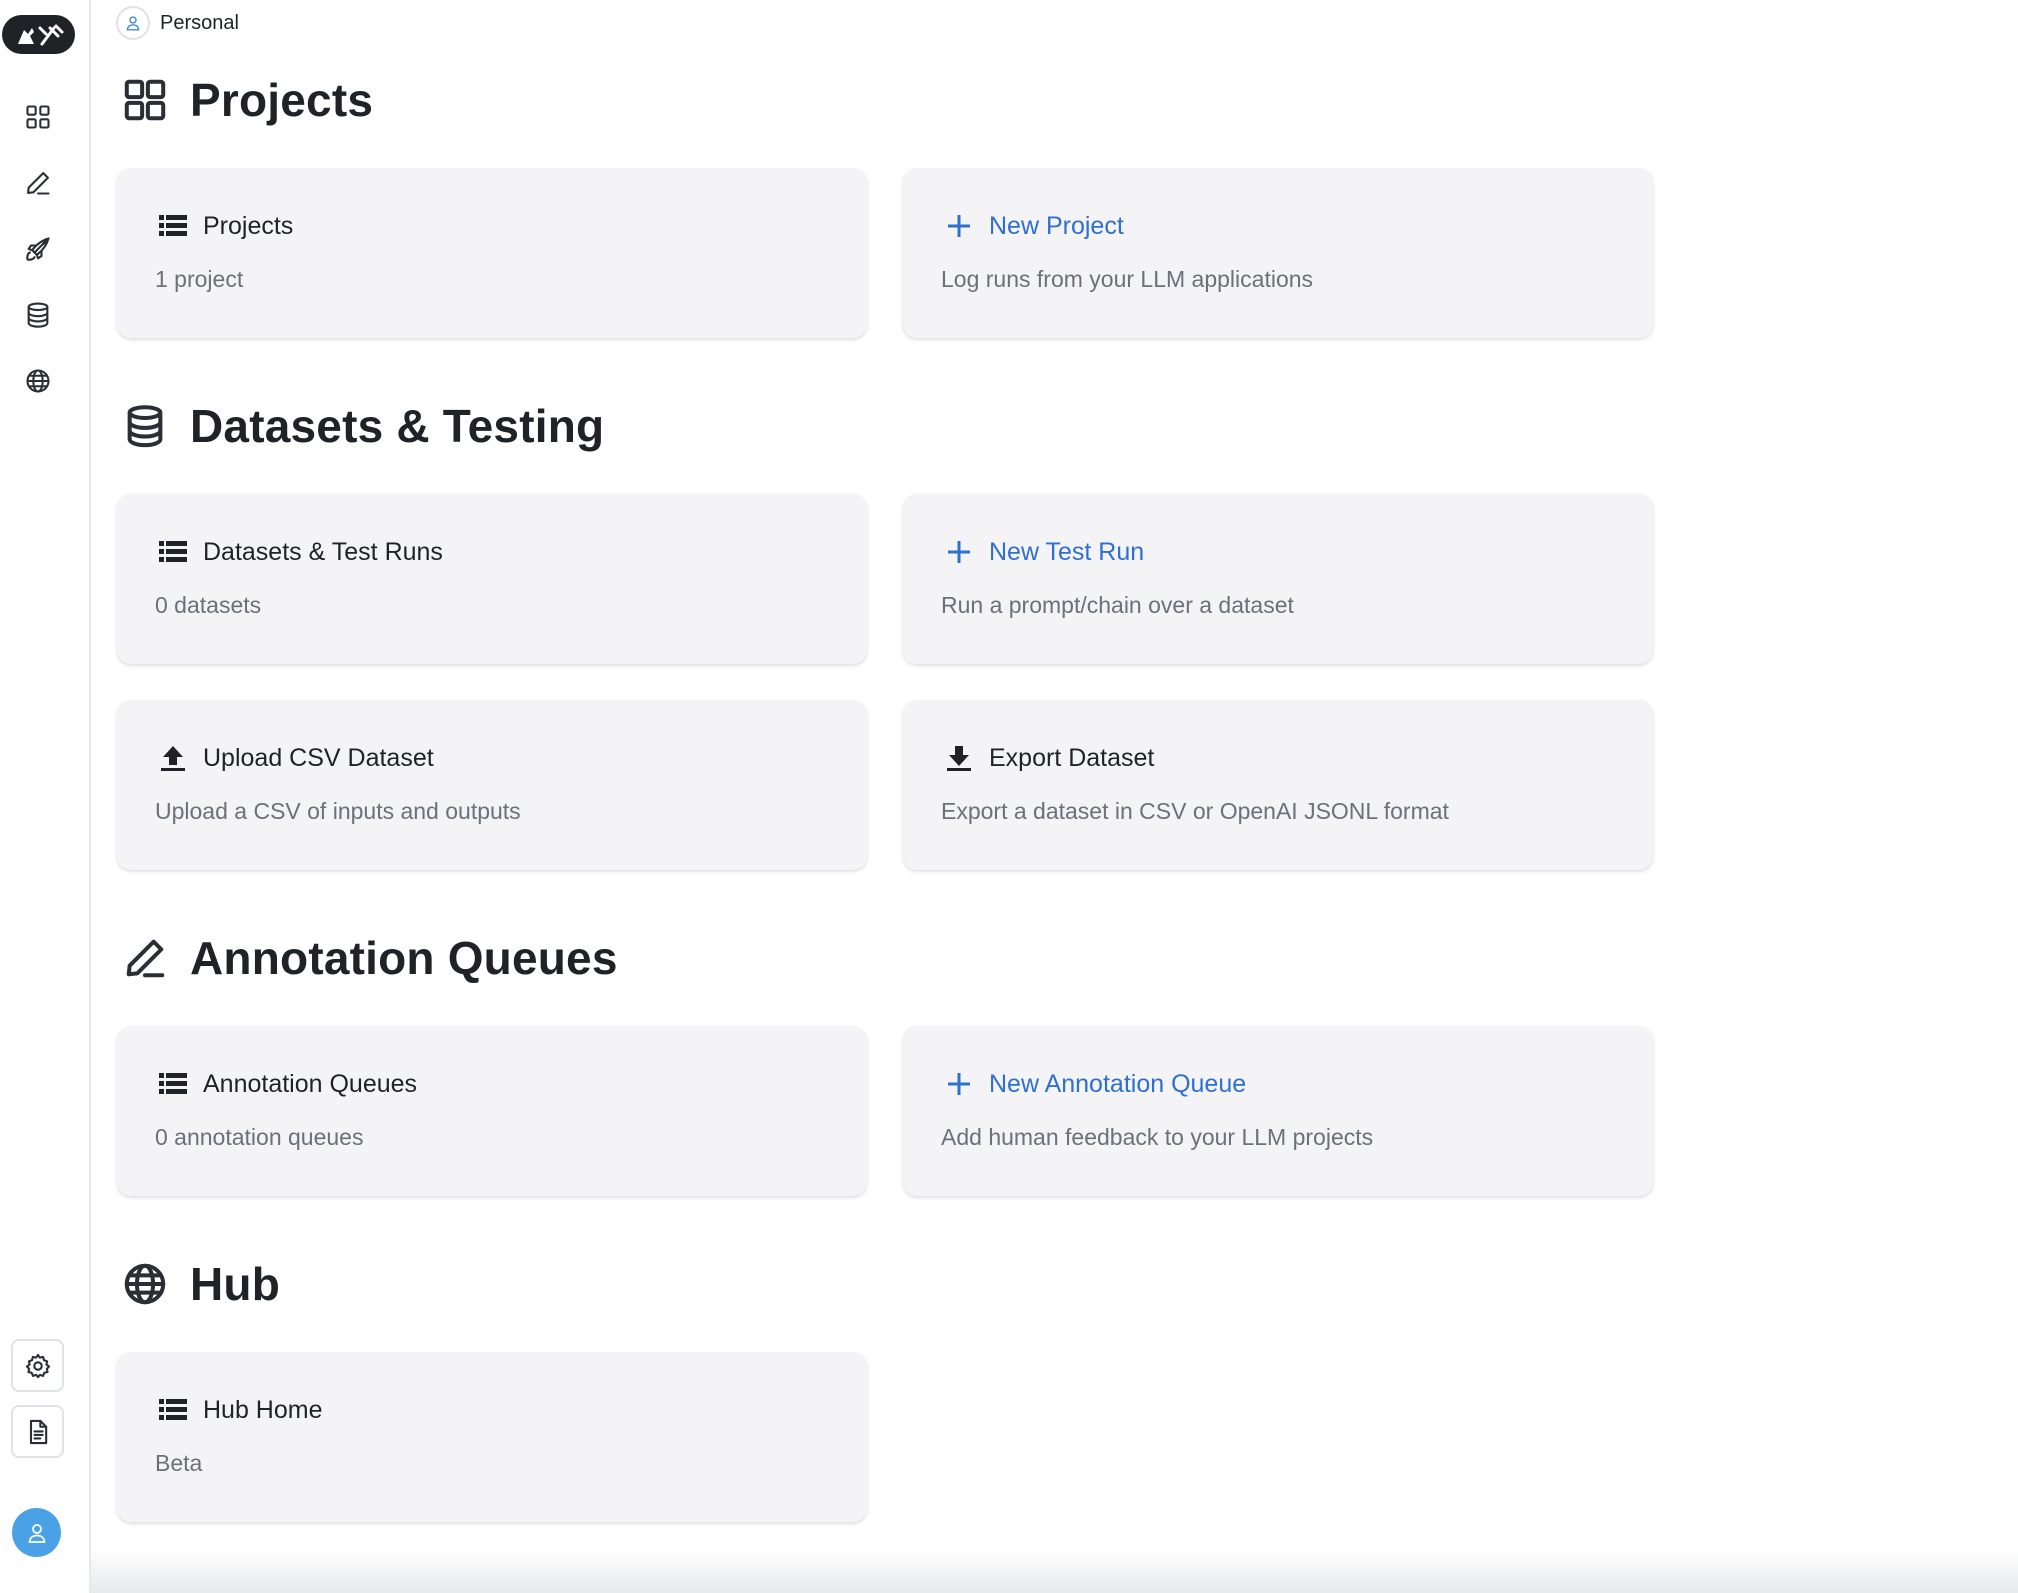  I want to click on section-heading: Datasets & Testing, so click(397, 426).